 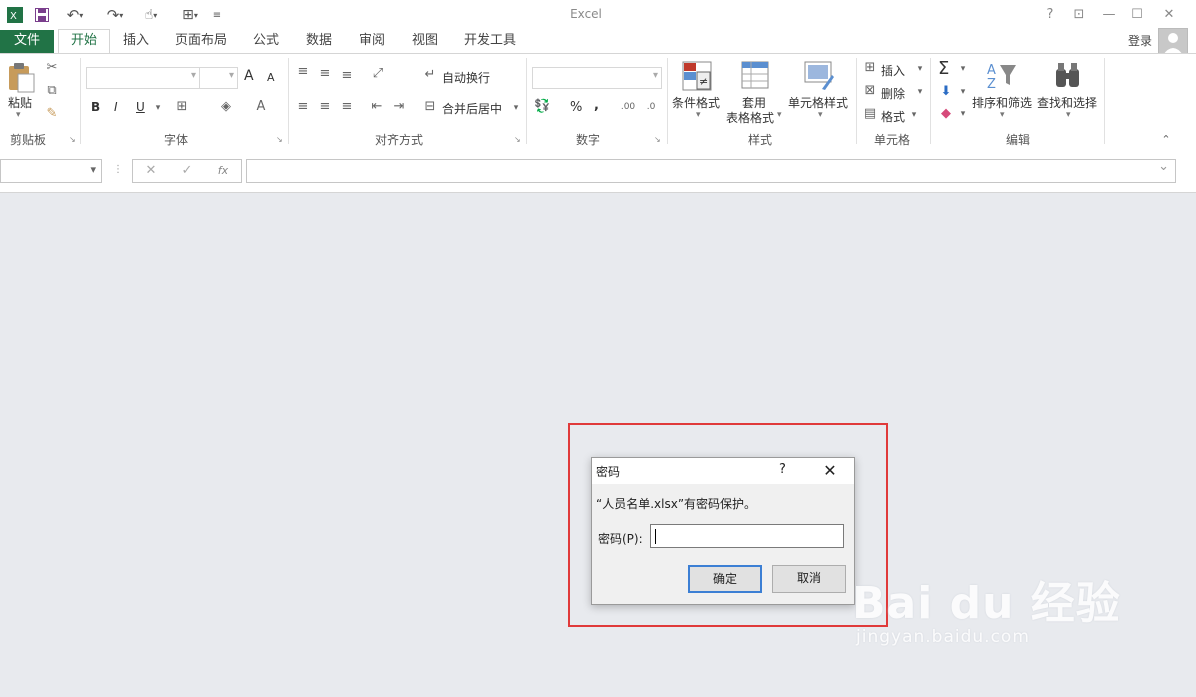 What do you see at coordinates (52, 91) in the screenshot?
I see `copy-icon: ⧉` at bounding box center [52, 91].